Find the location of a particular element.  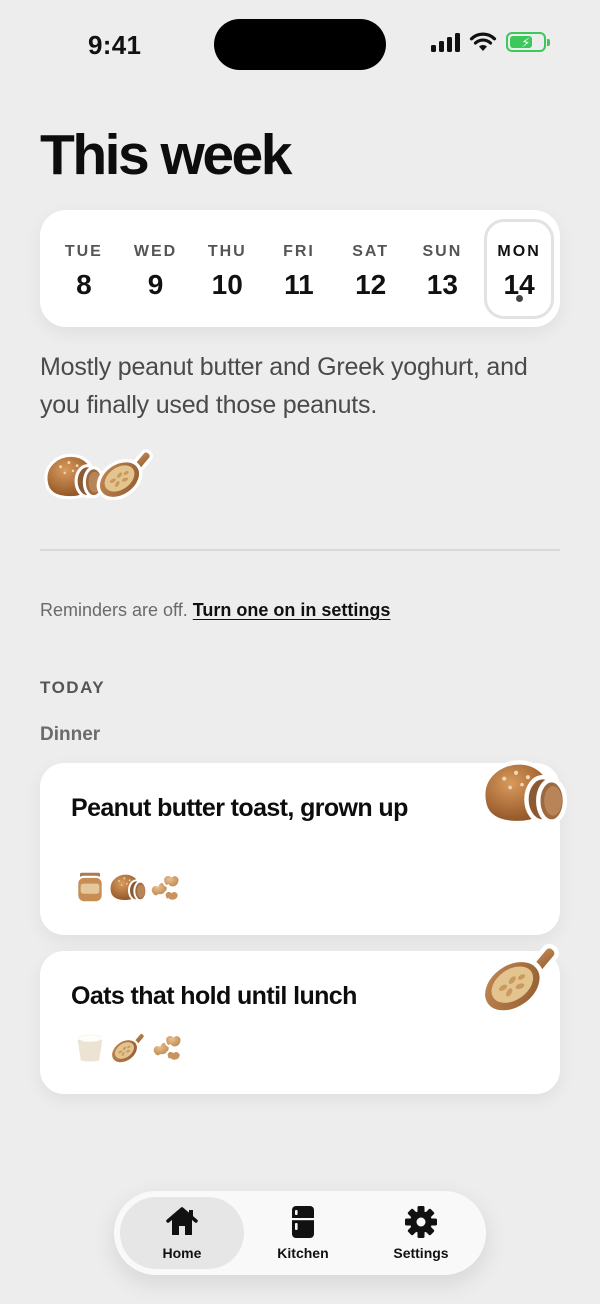

meal-title: Peanut butter toast, grown up is located at coordinates (239, 808).